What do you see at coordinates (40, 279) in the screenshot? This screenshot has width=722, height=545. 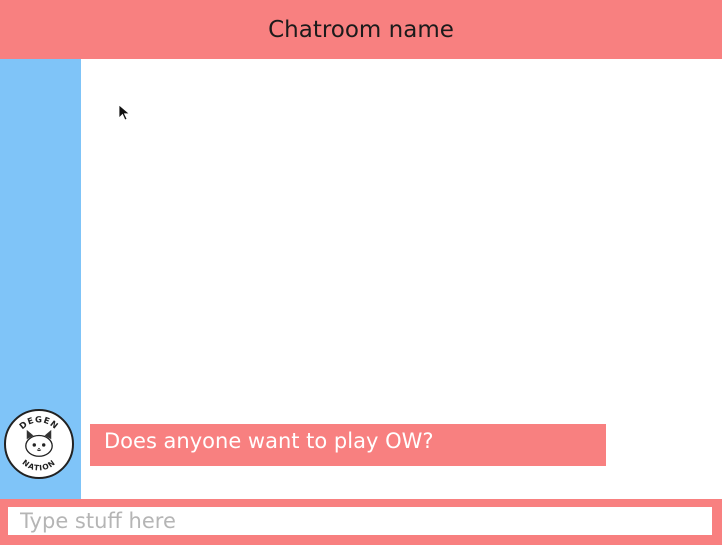 I see `sidebar: DEGEN NATION` at bounding box center [40, 279].